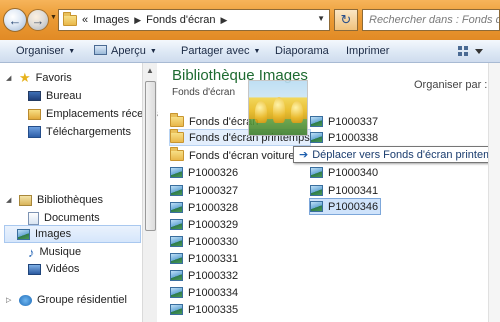  I want to click on file-item: P1000332, so click(204, 275).